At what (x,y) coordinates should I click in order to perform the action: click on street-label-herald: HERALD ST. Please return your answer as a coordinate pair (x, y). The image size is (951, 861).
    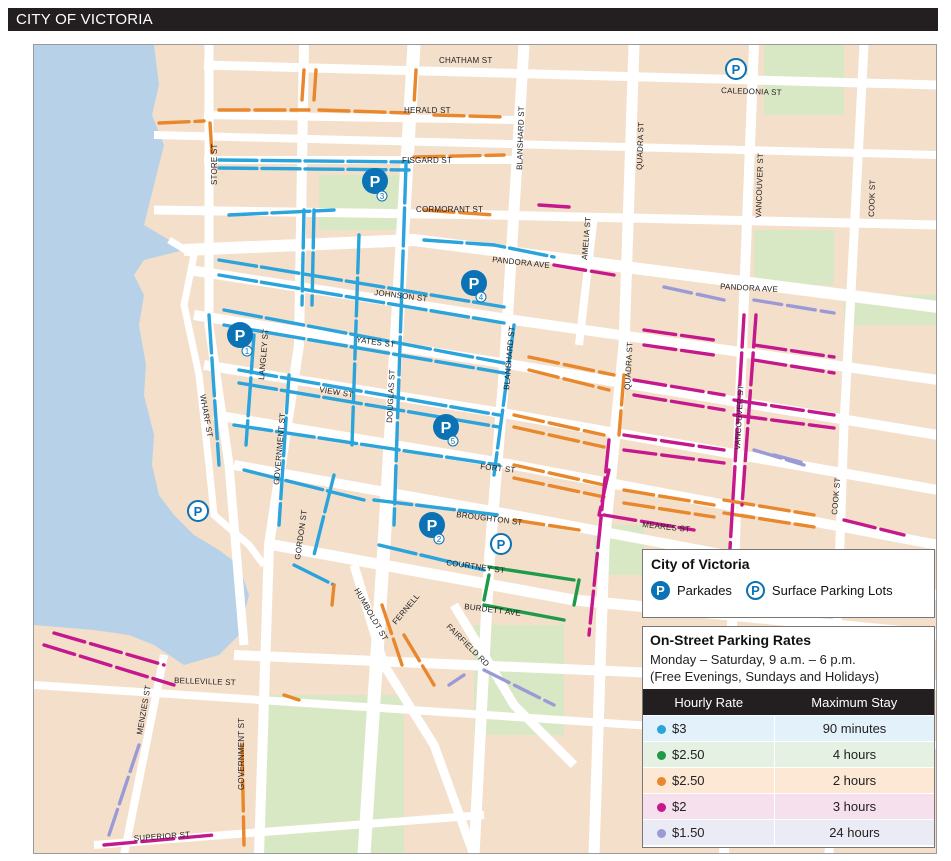
    Looking at the image, I should click on (427, 110).